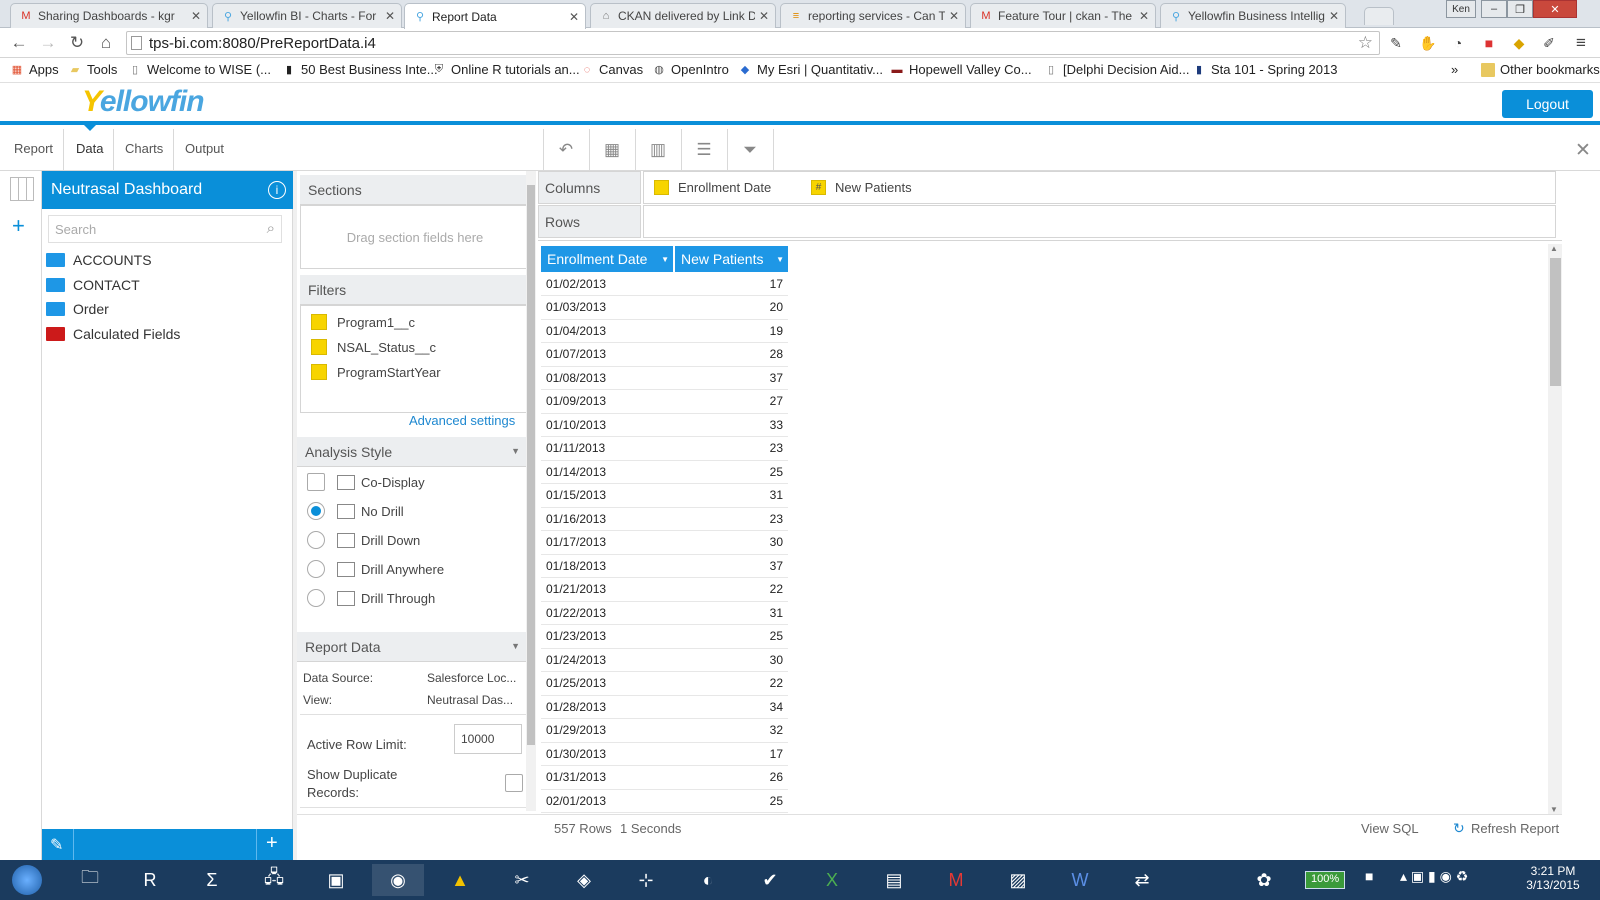 This screenshot has height=900, width=1600. Describe the element at coordinates (664, 331) in the screenshot. I see `table-row: 01/04/2013 19` at that location.